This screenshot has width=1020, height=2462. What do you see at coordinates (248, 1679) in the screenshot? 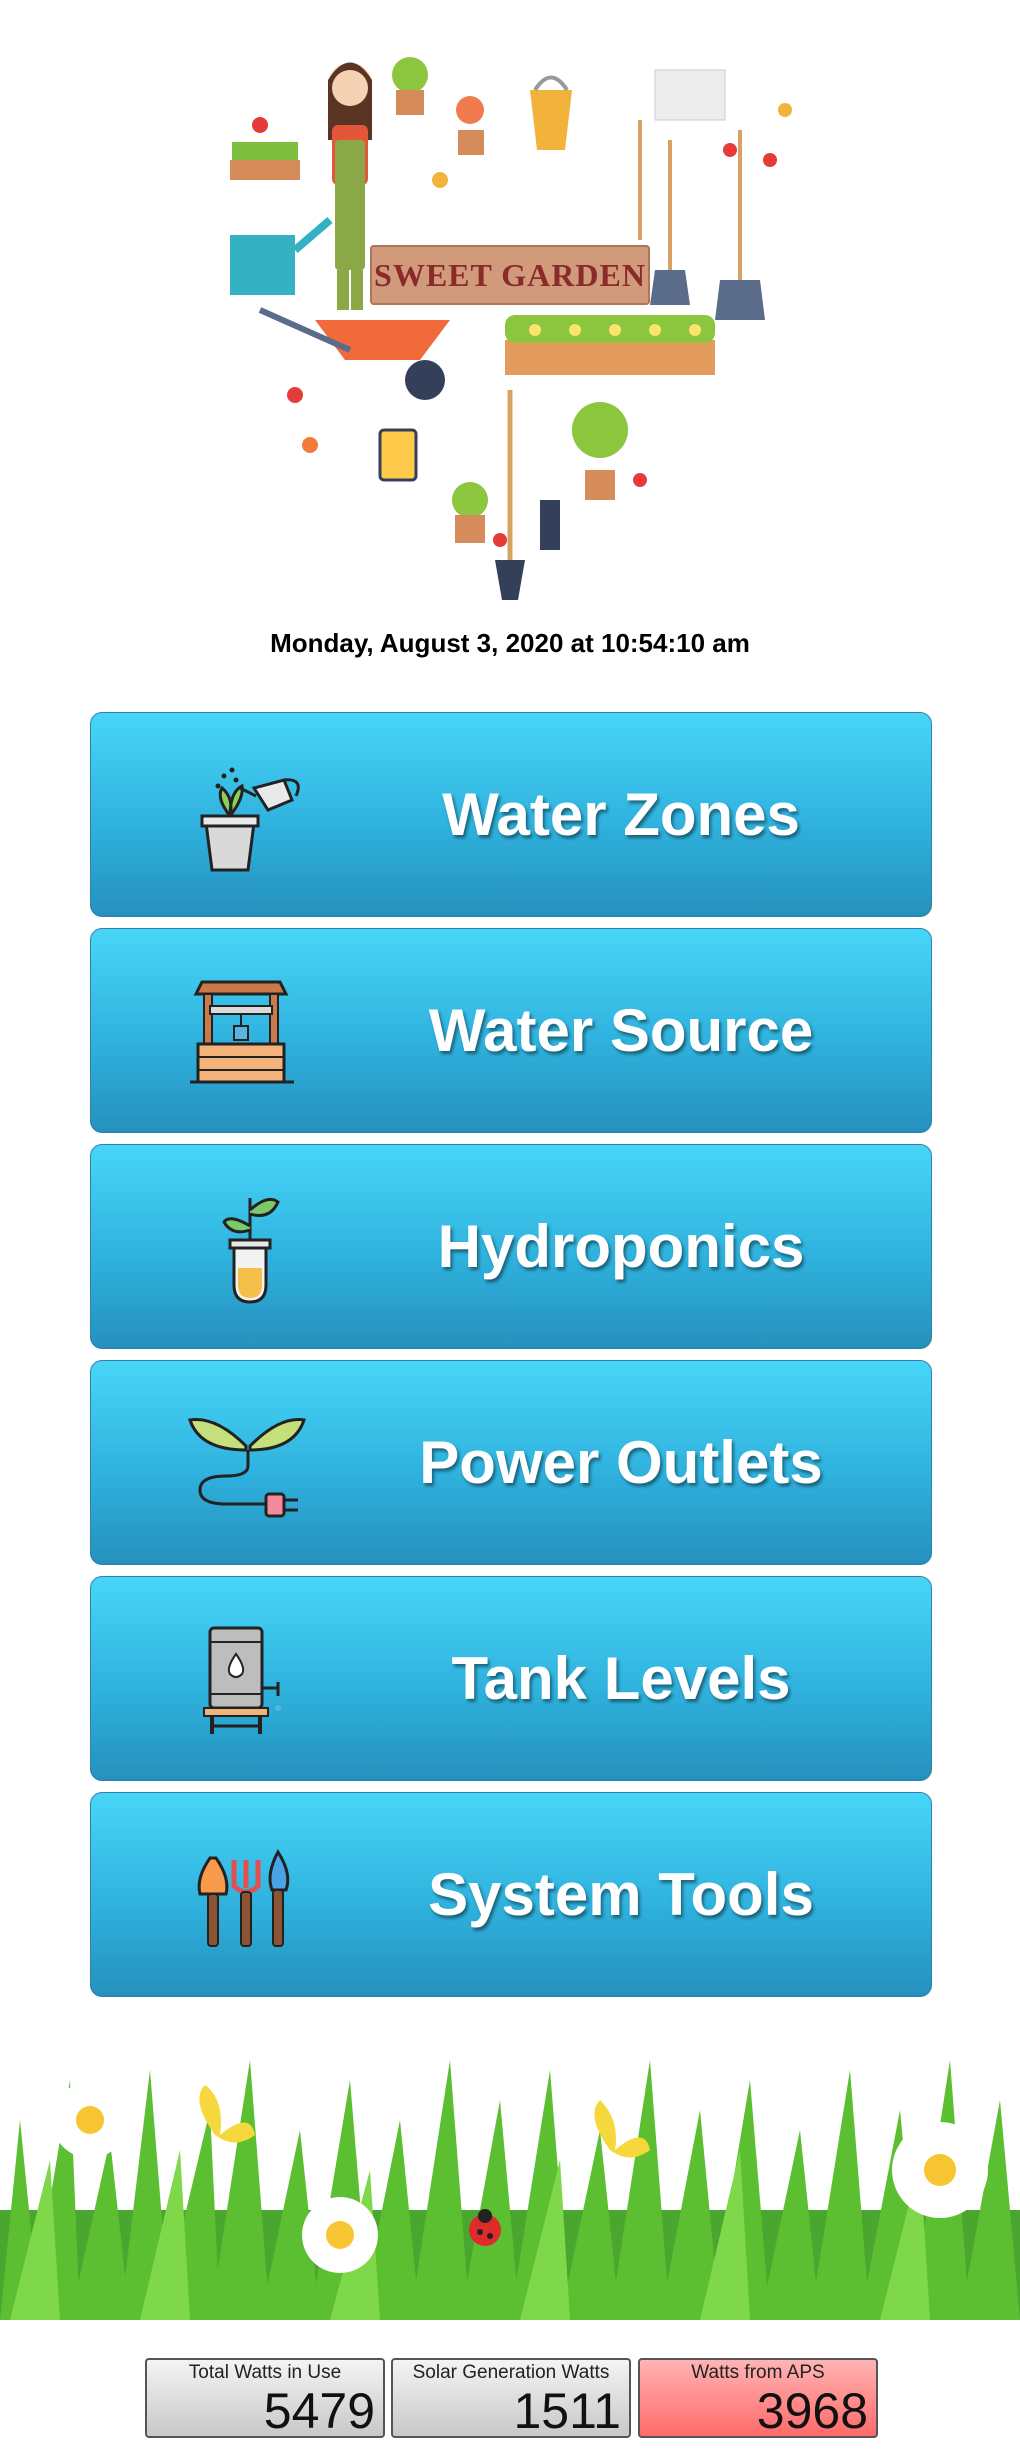
I see `water-tank-icon` at bounding box center [248, 1679].